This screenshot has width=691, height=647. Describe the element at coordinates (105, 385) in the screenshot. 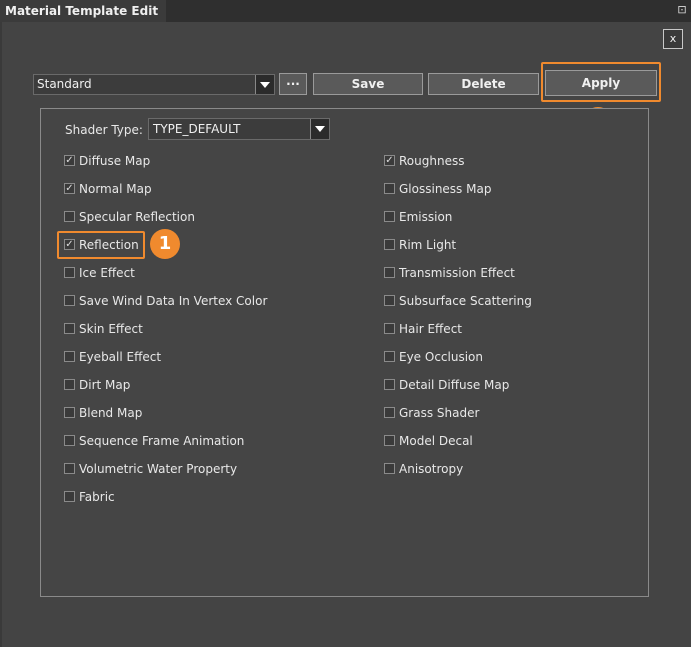

I see `checkbox-label: Dirt Map` at that location.